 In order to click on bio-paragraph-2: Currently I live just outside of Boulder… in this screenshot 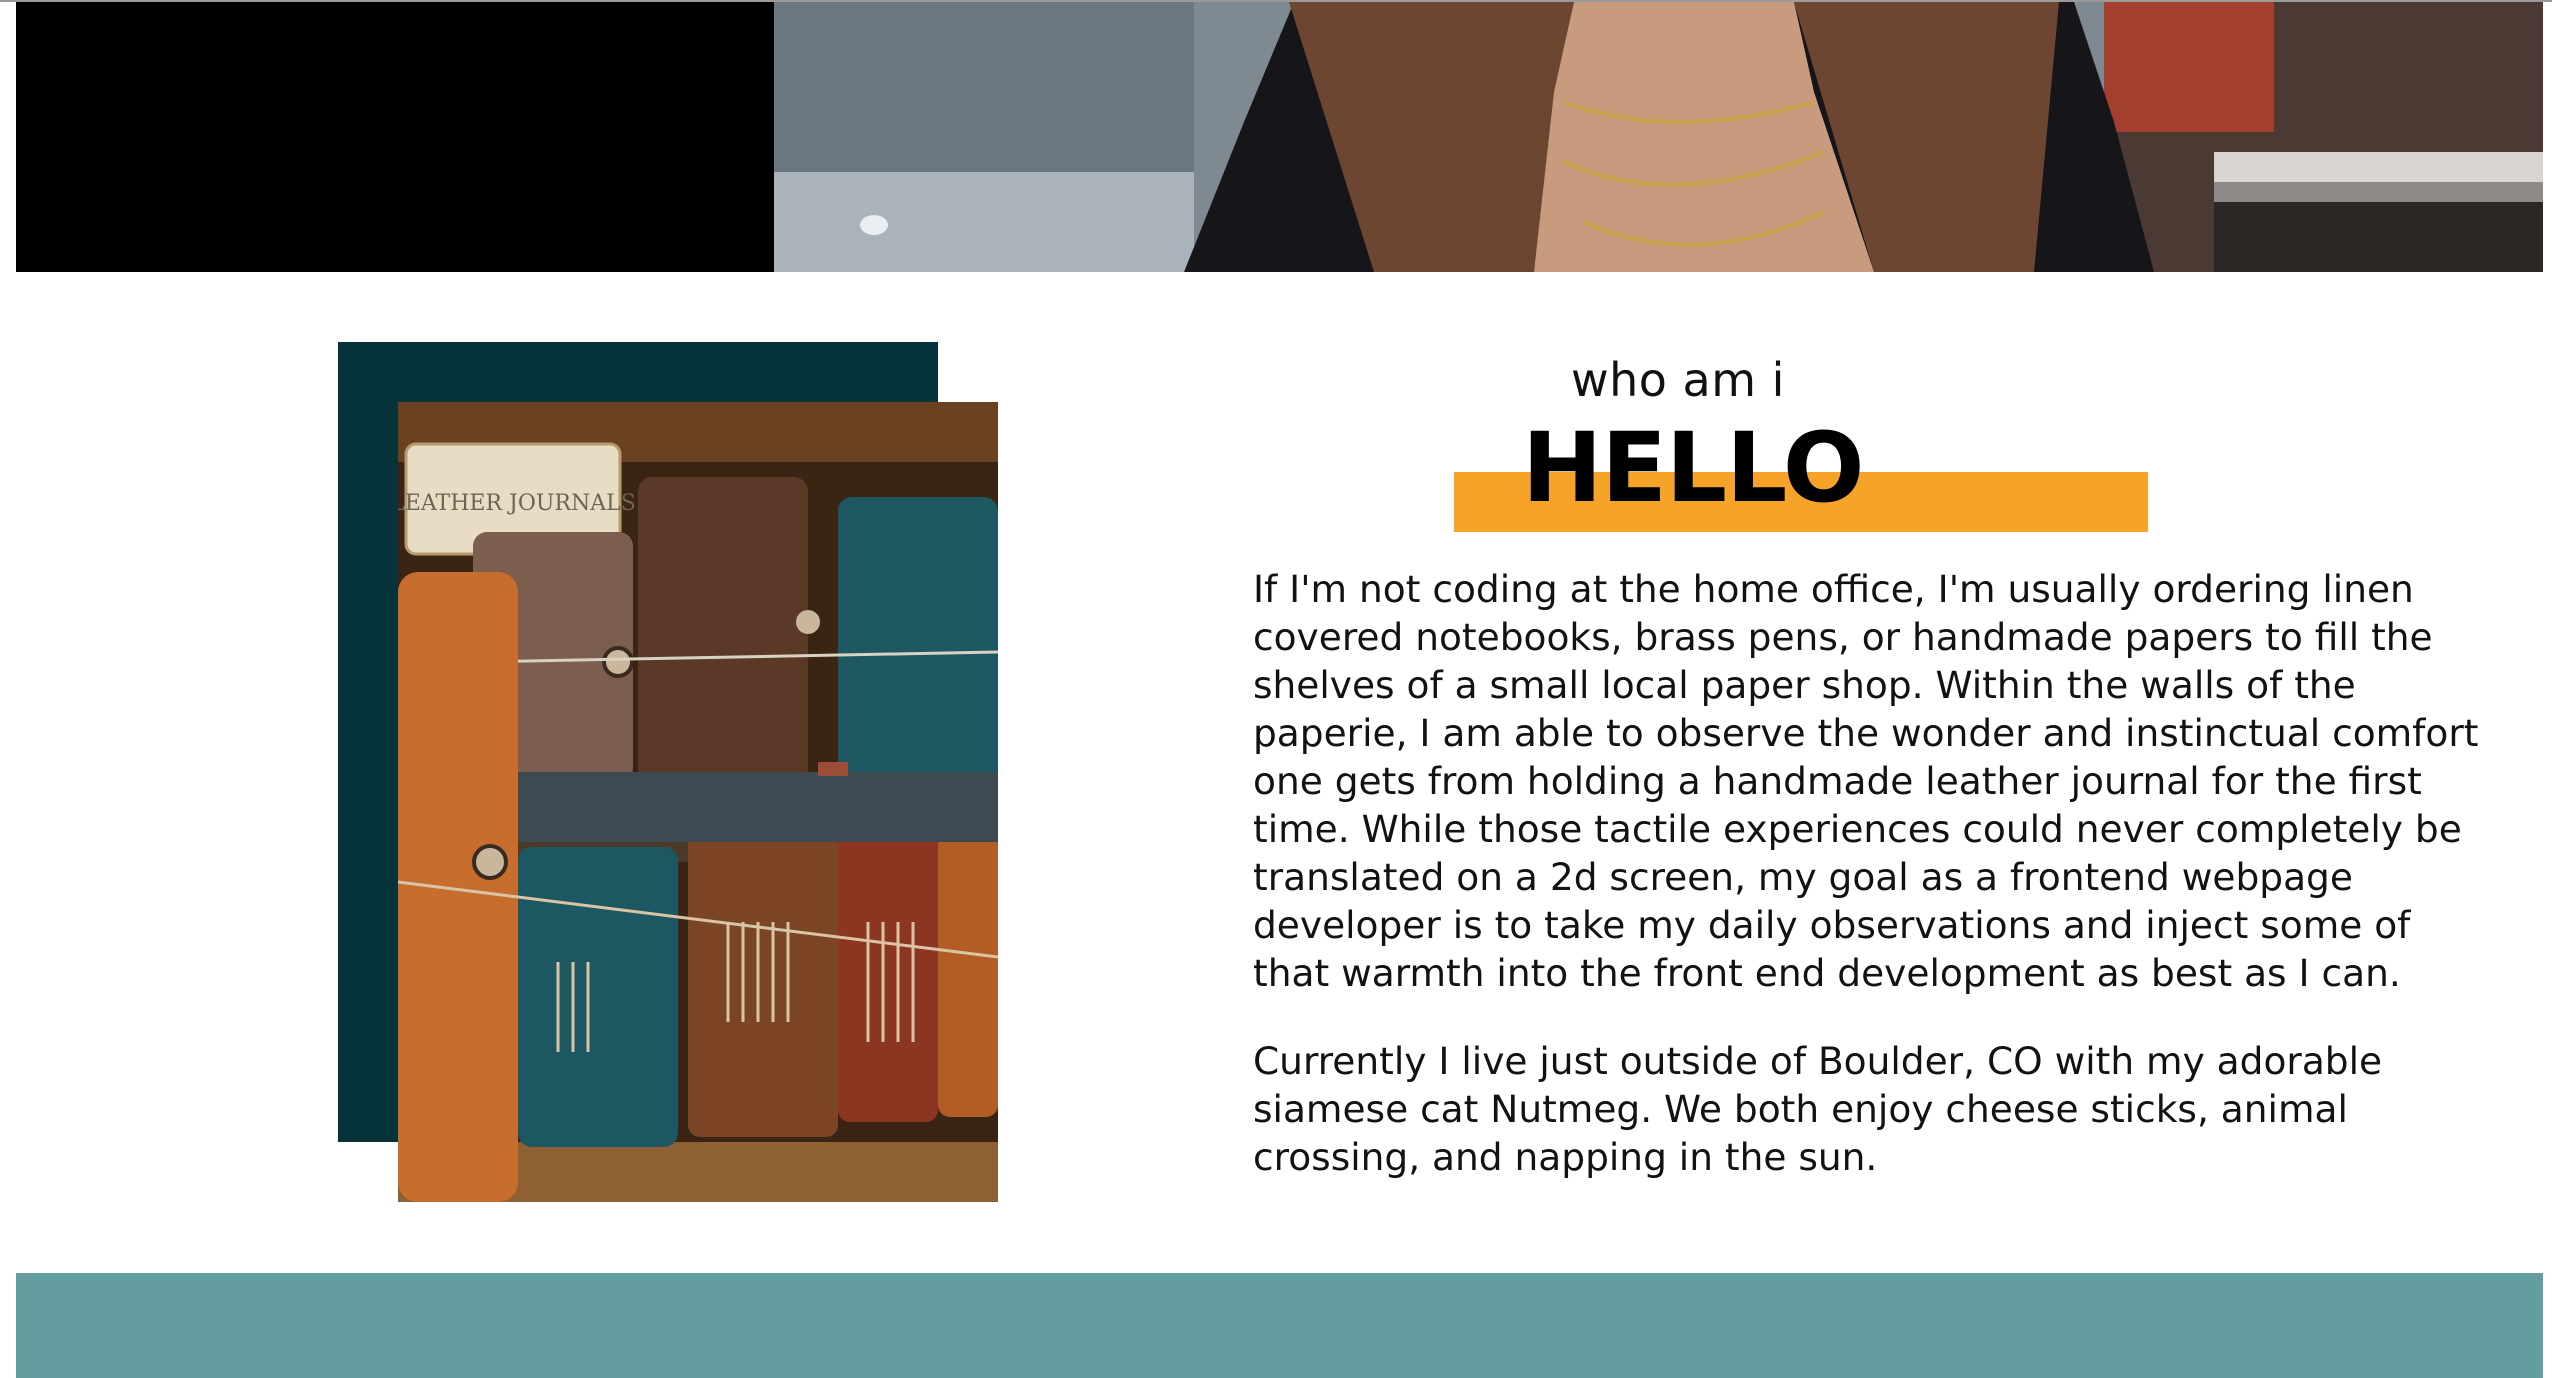, I will do `click(1818, 1109)`.